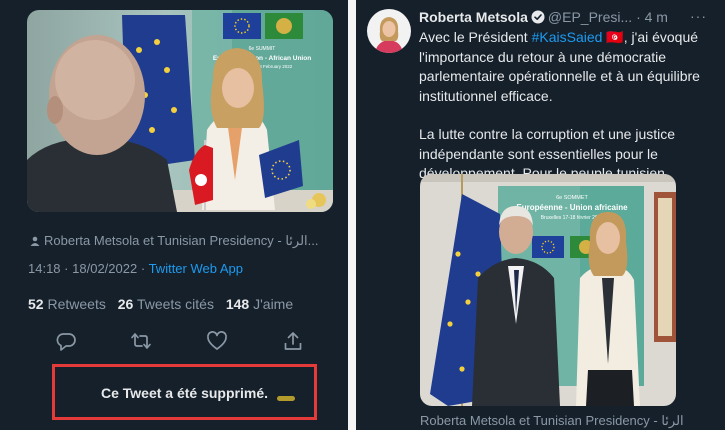 The image size is (725, 430). Describe the element at coordinates (196, 268) in the screenshot. I see `tweet-source-link: Twitter Web App` at that location.